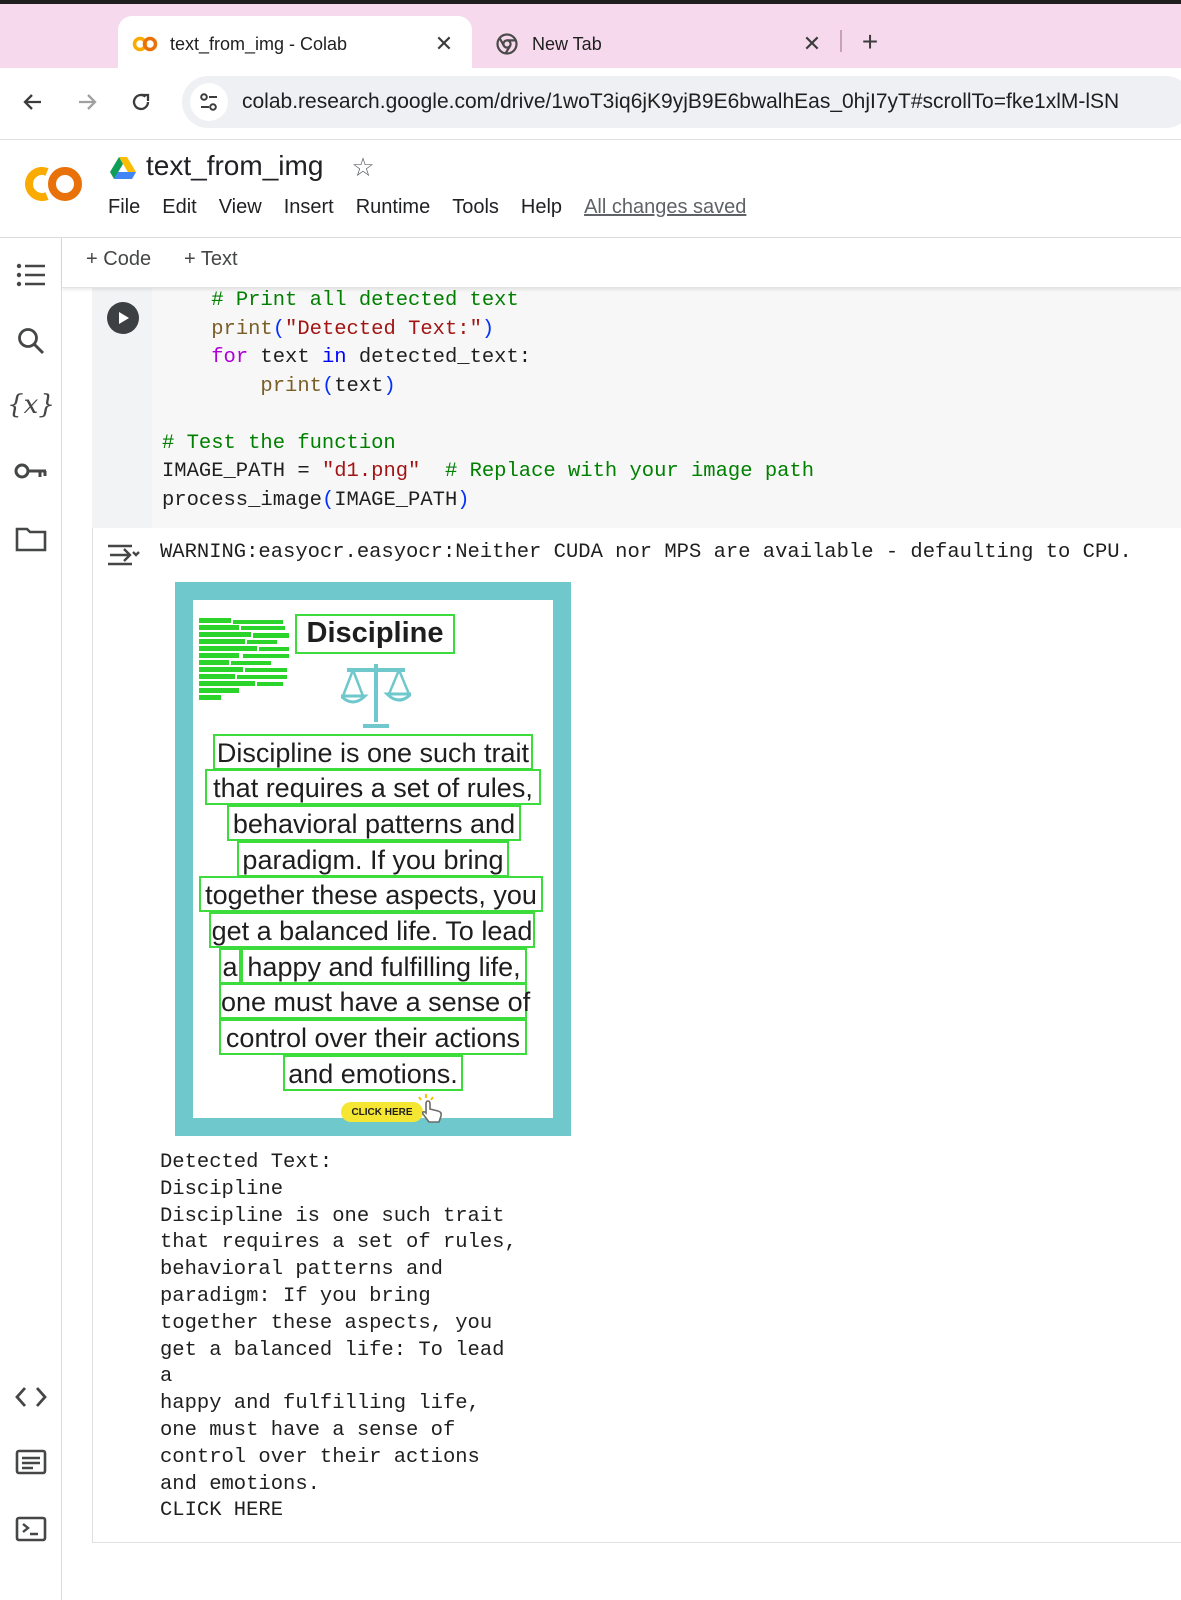 Image resolution: width=1181 pixels, height=1600 pixels. I want to click on code-token: IMAGE_PATH, so click(396, 500).